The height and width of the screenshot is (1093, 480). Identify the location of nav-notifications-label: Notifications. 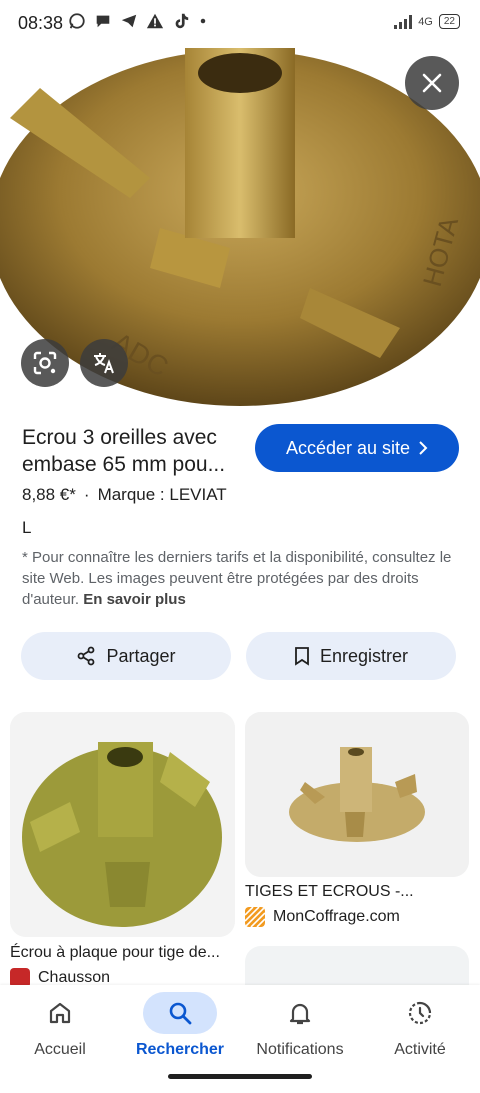
(300, 1049).